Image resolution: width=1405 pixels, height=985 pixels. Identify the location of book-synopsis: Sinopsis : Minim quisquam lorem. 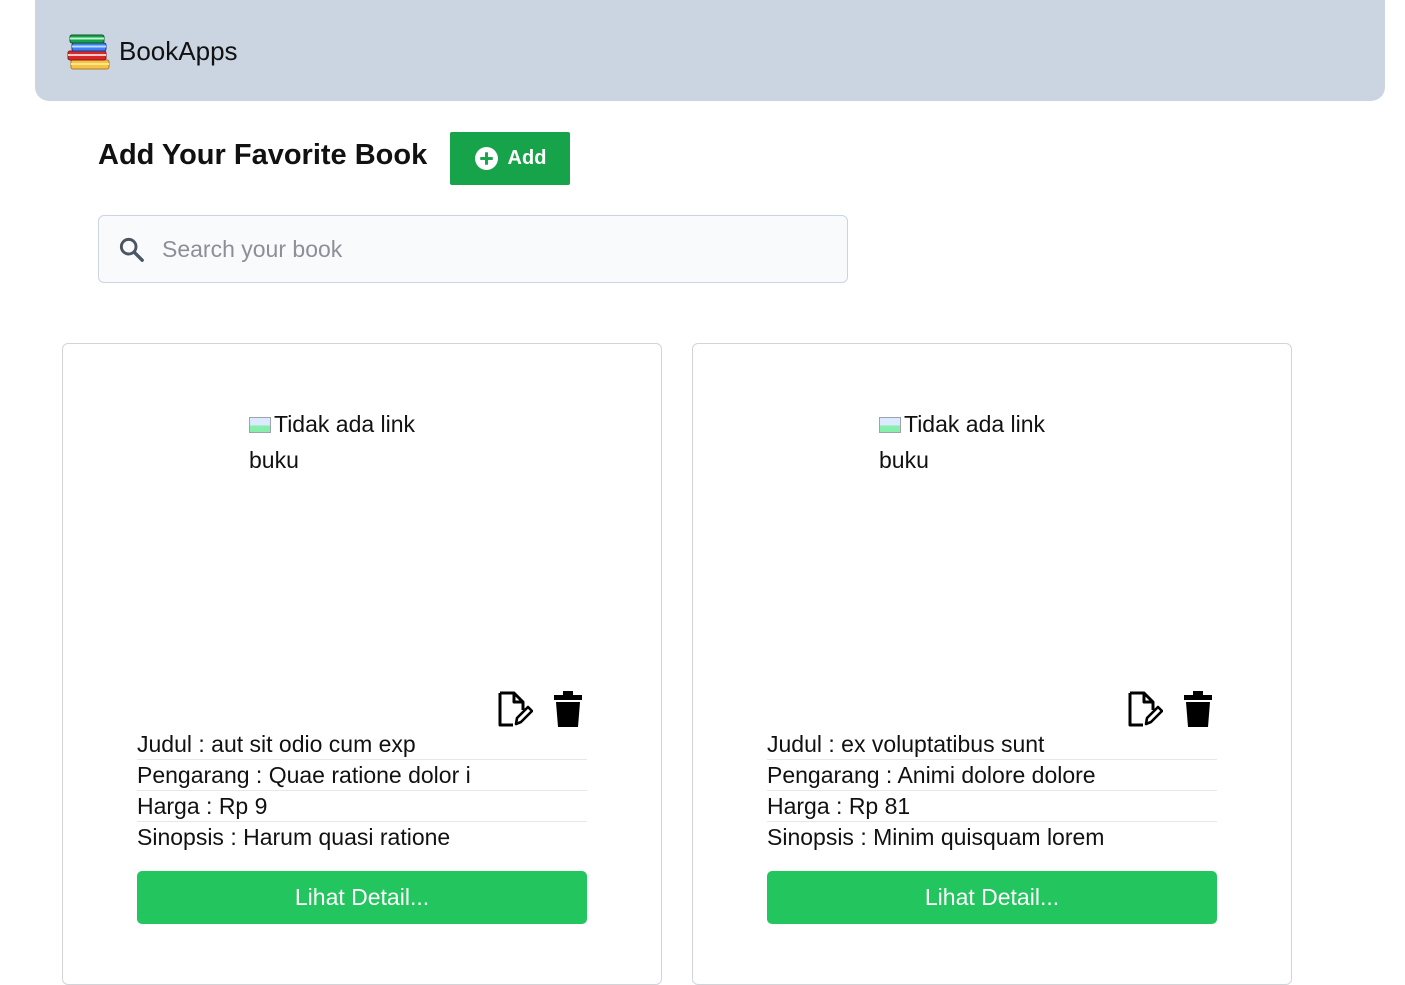
(936, 837).